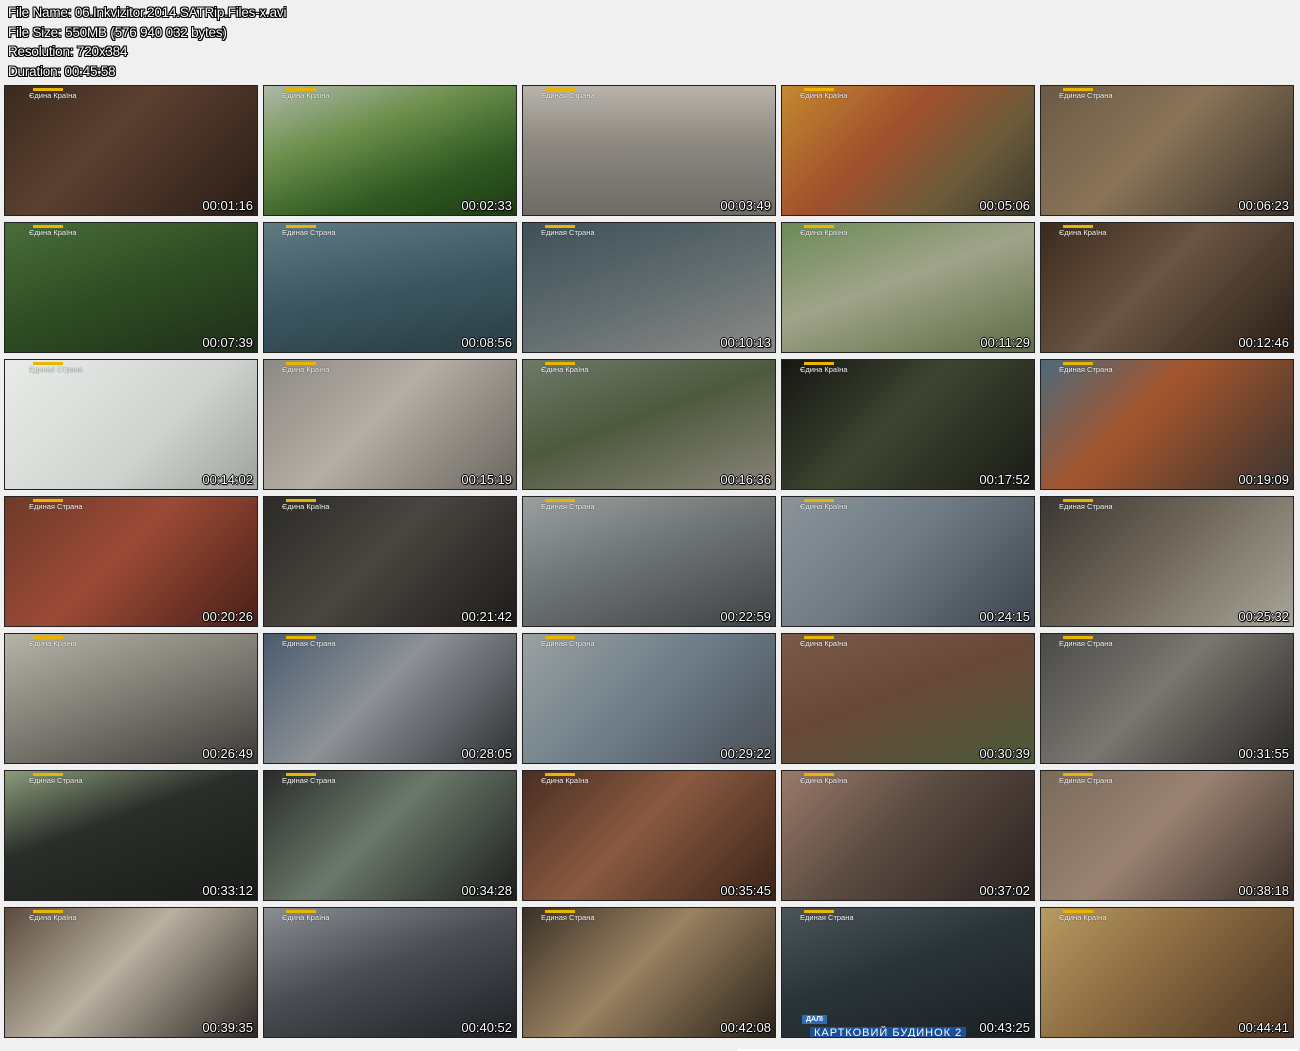 Image resolution: width=1300 pixels, height=1051 pixels. I want to click on video-thumbnail: Единая Страна 00:25:32, so click(1167, 561).